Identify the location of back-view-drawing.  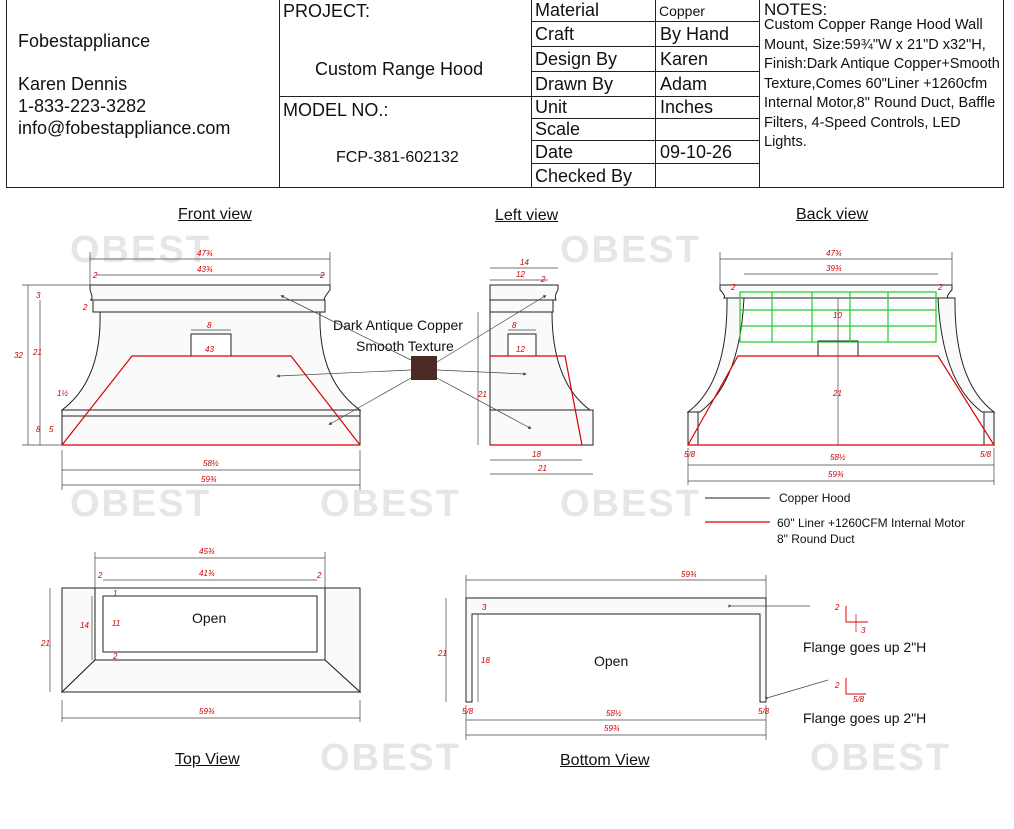
(841, 365).